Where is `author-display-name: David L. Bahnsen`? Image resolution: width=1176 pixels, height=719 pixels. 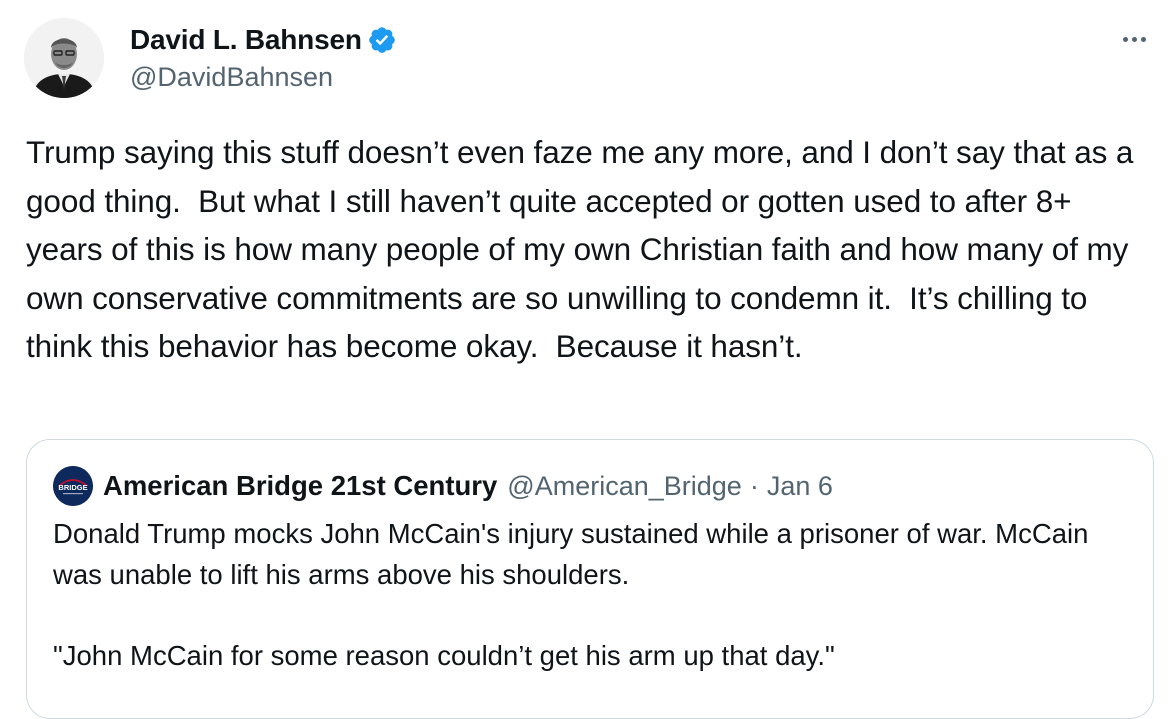 author-display-name: David L. Bahnsen is located at coordinates (246, 40).